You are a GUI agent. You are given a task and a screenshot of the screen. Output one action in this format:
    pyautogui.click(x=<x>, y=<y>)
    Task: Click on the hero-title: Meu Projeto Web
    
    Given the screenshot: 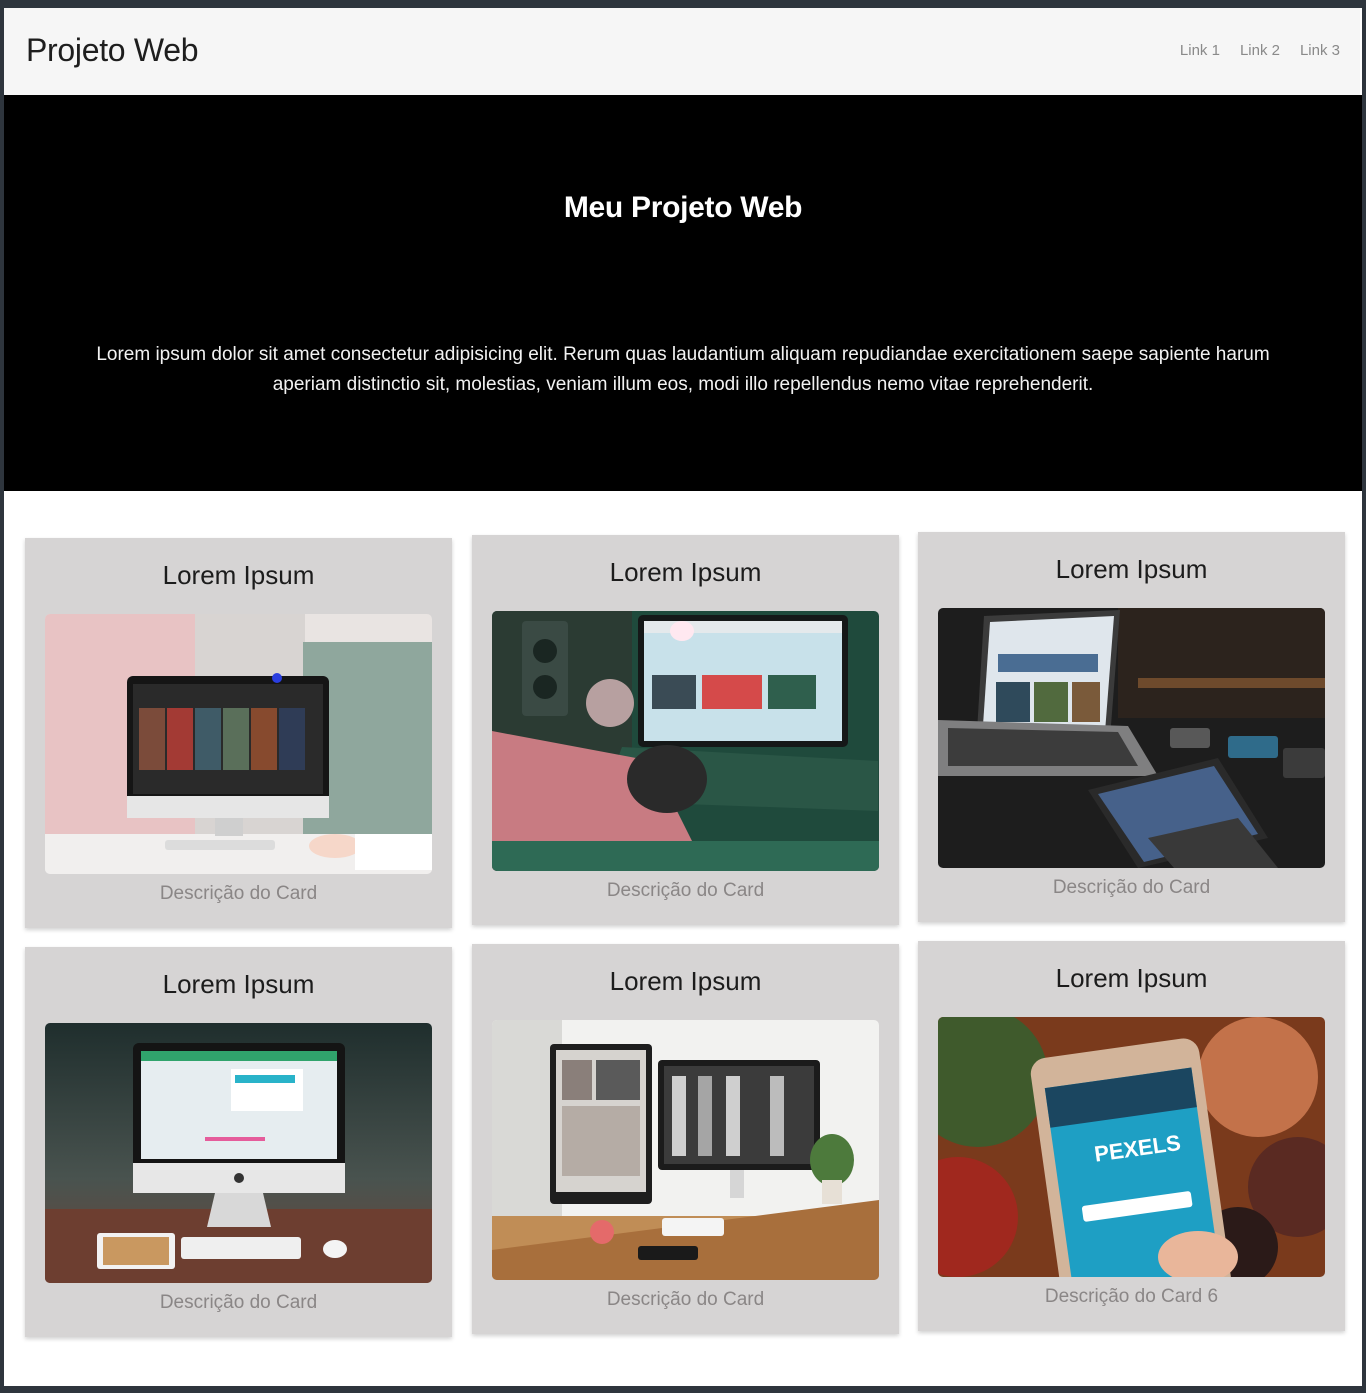 What is the action you would take?
    pyautogui.click(x=683, y=207)
    